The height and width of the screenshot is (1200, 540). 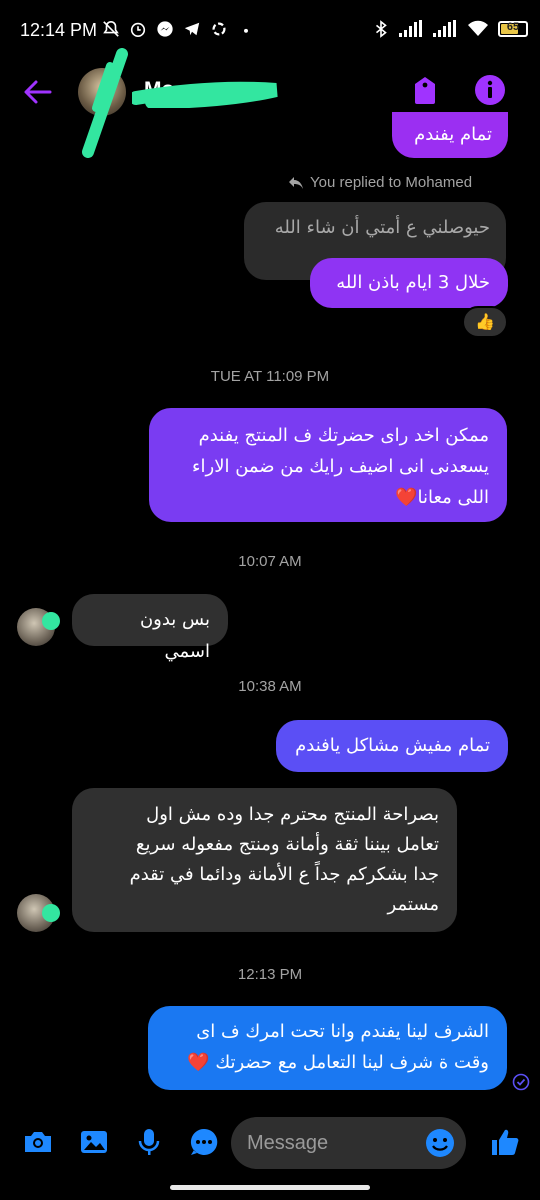 What do you see at coordinates (38, 1142) in the screenshot?
I see `camera-icon` at bounding box center [38, 1142].